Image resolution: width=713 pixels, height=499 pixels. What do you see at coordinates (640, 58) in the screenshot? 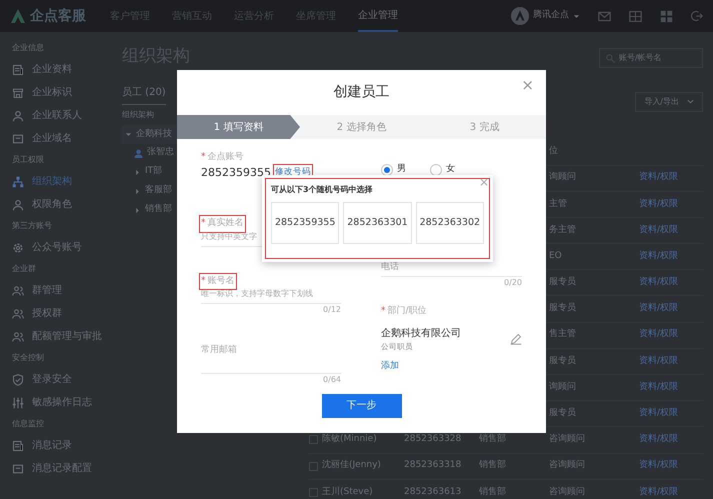
I see `search-placeholder: 账号/帐号名` at bounding box center [640, 58].